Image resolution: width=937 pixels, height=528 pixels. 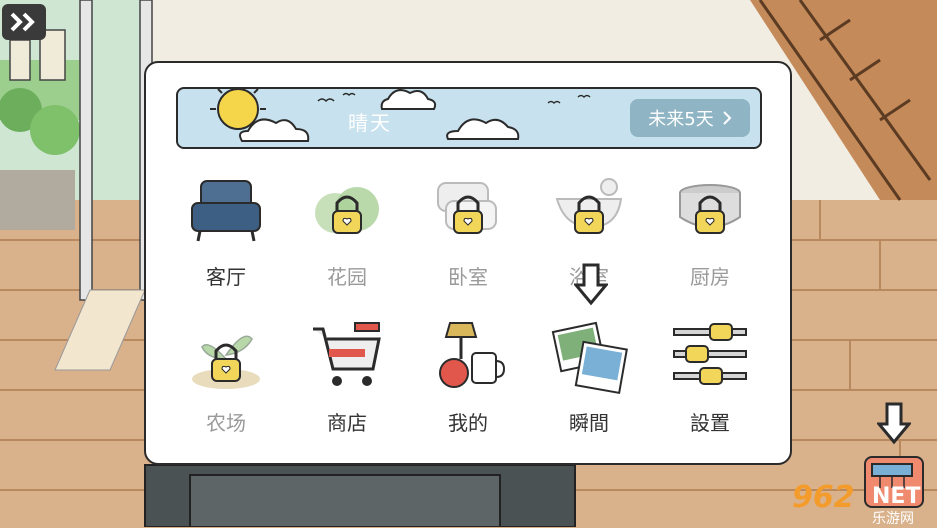 What do you see at coordinates (681, 119) in the screenshot?
I see `forecast-label: 未来5天` at bounding box center [681, 119].